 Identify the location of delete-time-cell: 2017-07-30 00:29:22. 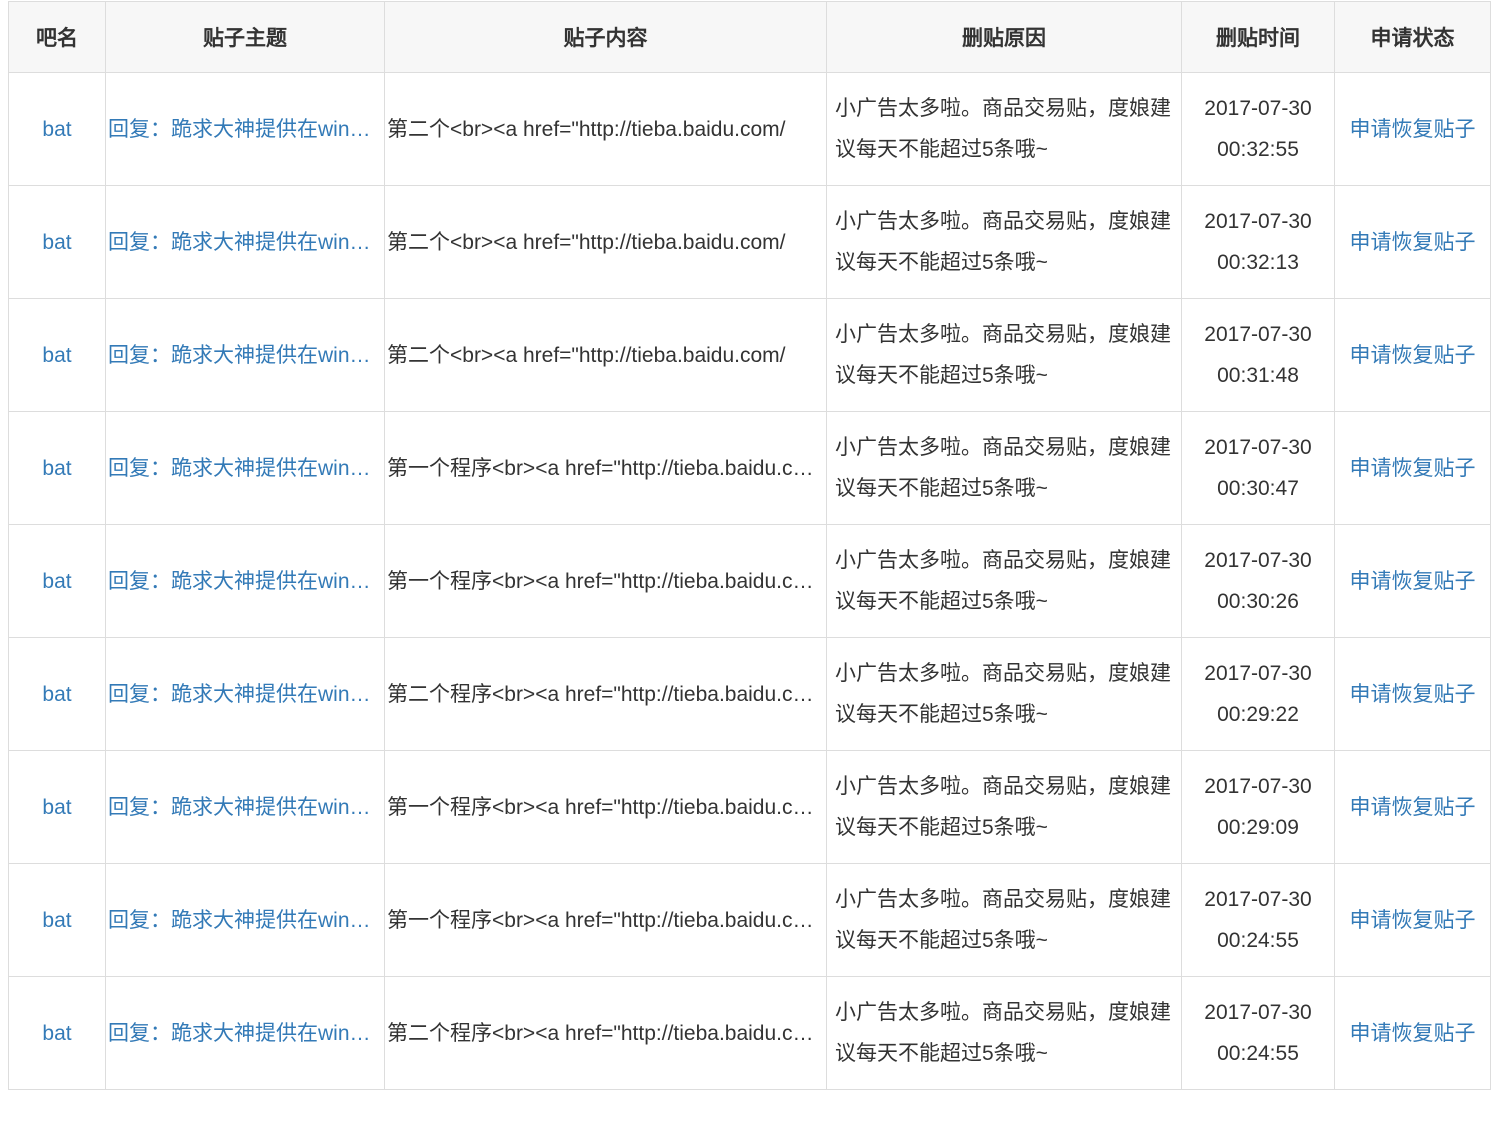
(1258, 694).